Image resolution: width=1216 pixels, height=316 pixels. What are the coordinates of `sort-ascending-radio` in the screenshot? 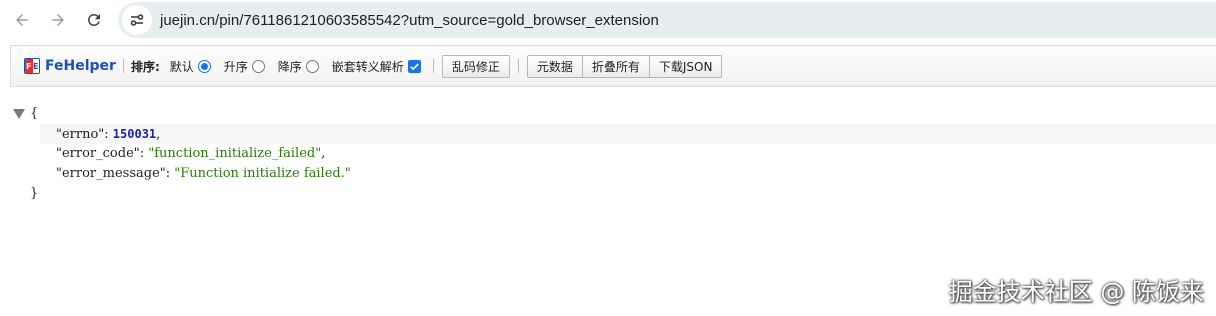 It's located at (258, 66).